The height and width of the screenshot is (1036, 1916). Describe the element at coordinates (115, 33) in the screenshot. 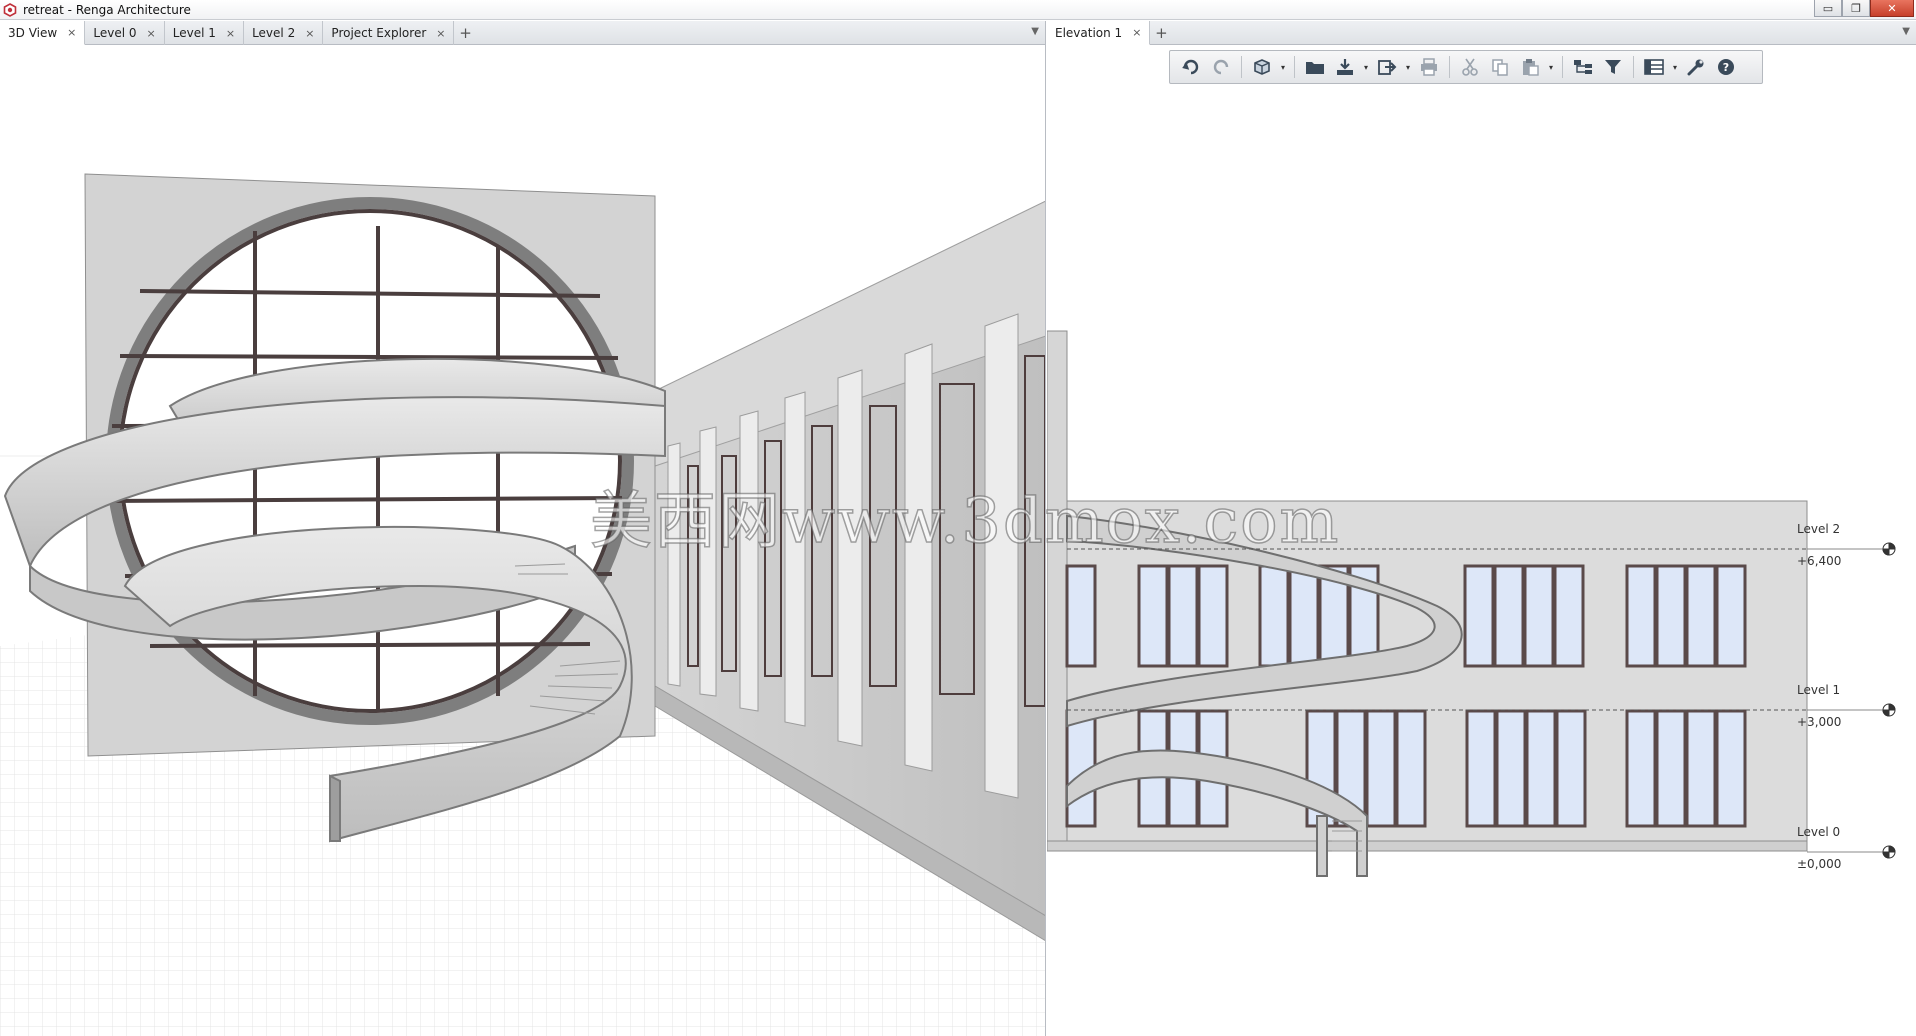

I see `tab-label: Level 0` at that location.